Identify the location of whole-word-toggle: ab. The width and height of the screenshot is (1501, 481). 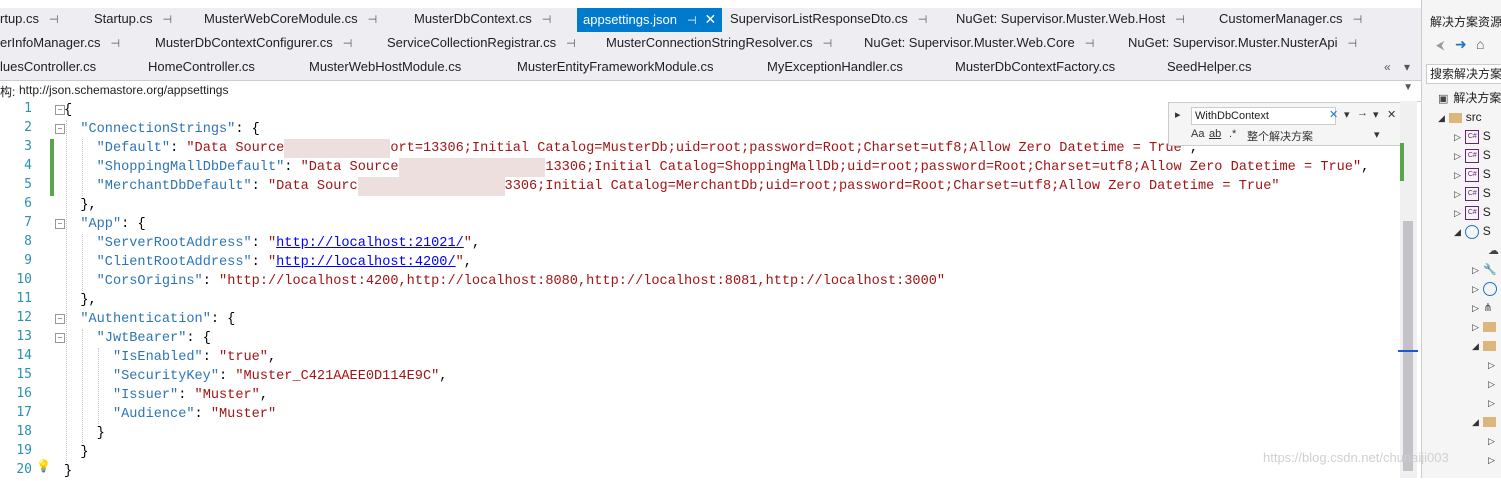
(1215, 134).